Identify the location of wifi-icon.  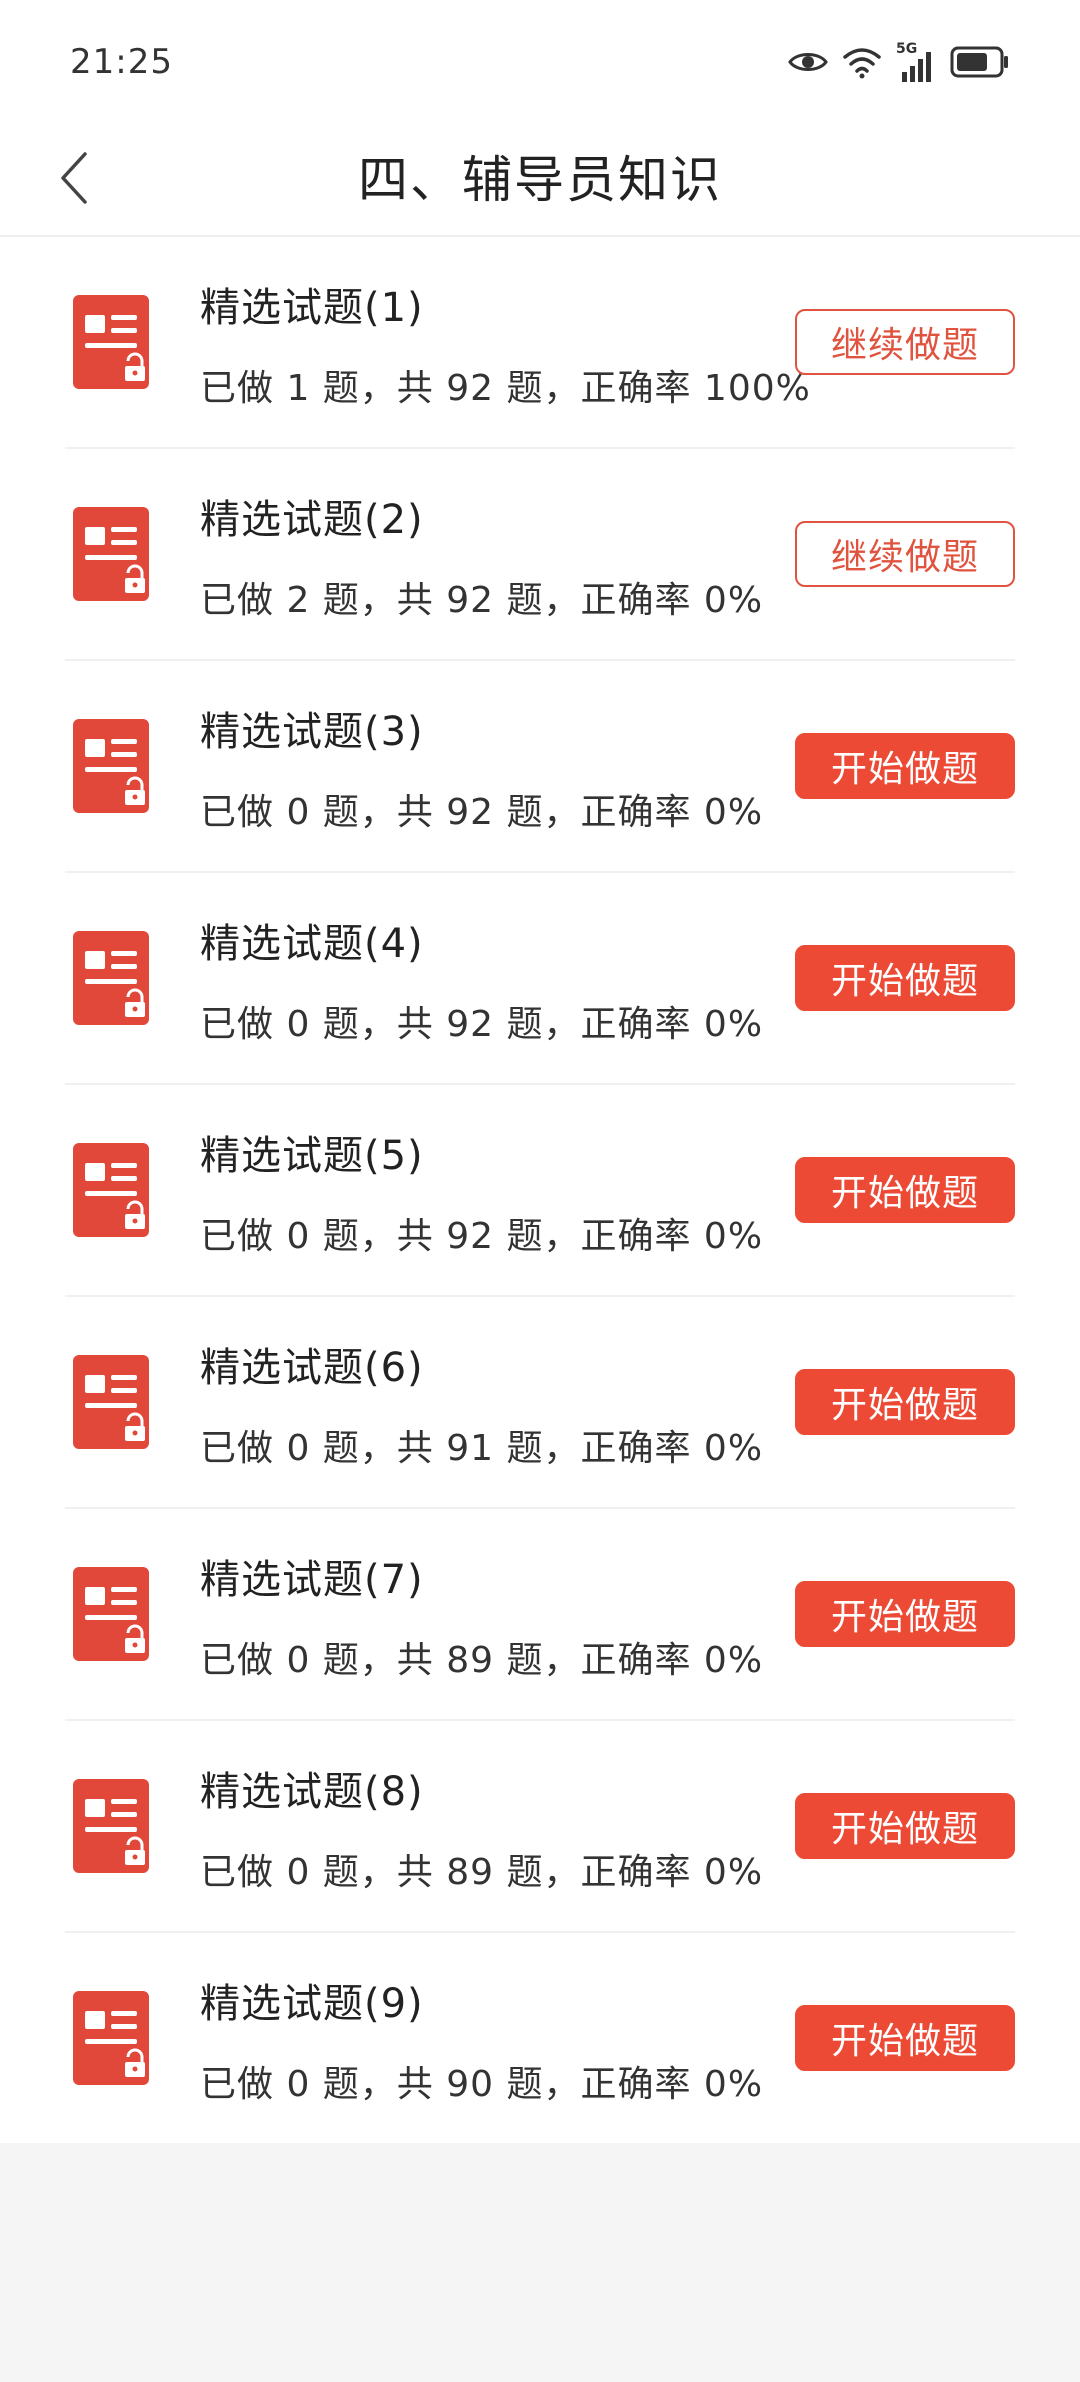
(862, 62).